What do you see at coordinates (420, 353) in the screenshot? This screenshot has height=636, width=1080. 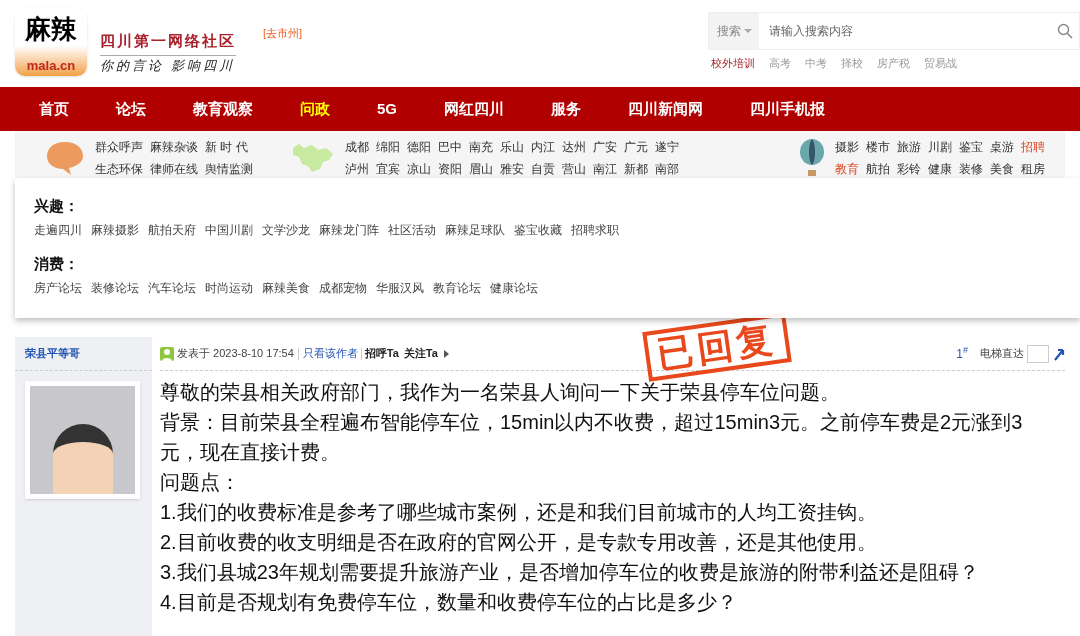 I see `follow-link: 关注Ta` at bounding box center [420, 353].